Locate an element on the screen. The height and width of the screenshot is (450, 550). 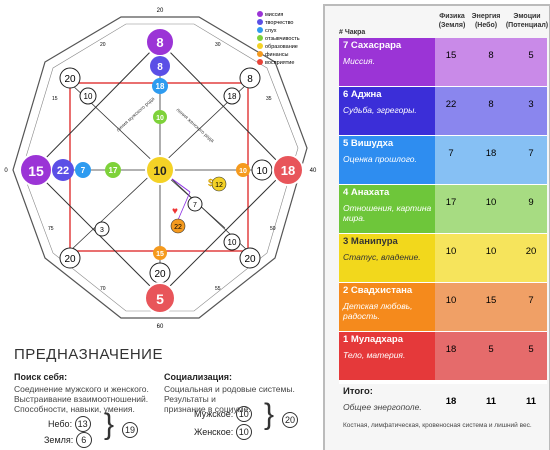
social-title: Социализация: is located at coordinates (198, 377).